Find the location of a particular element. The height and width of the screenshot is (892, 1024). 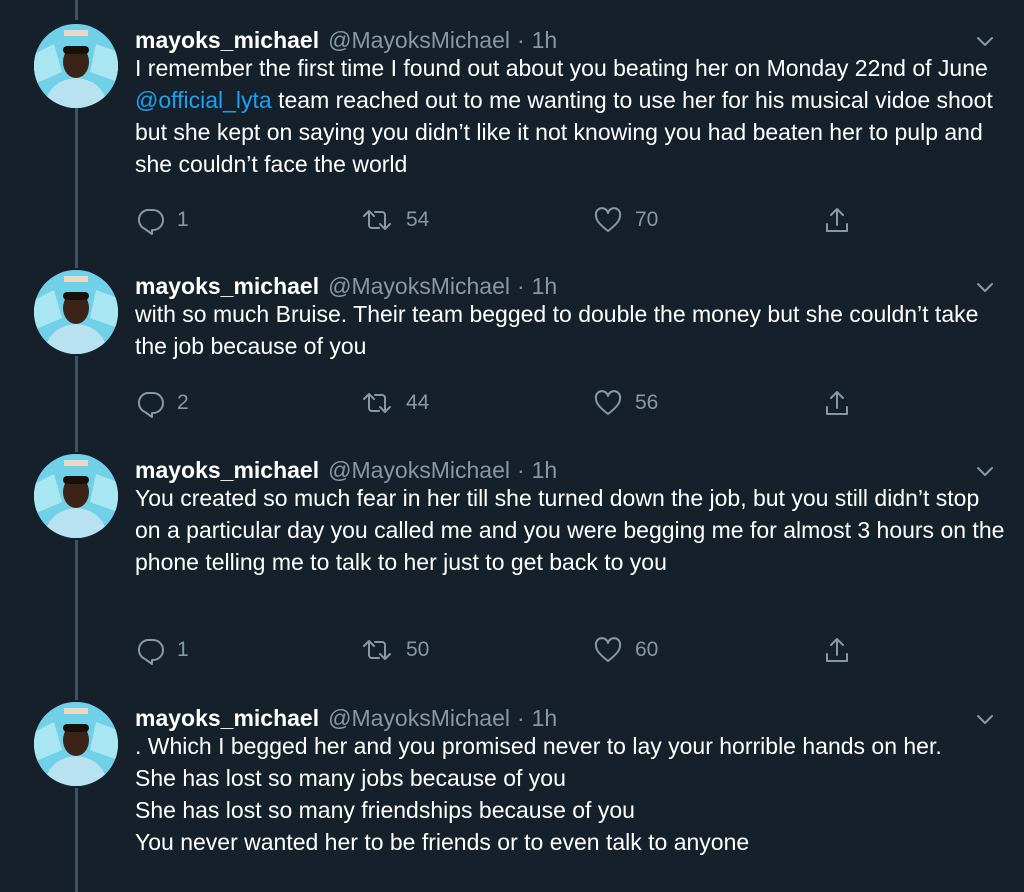

retweet-button: 54 is located at coordinates (394, 220).